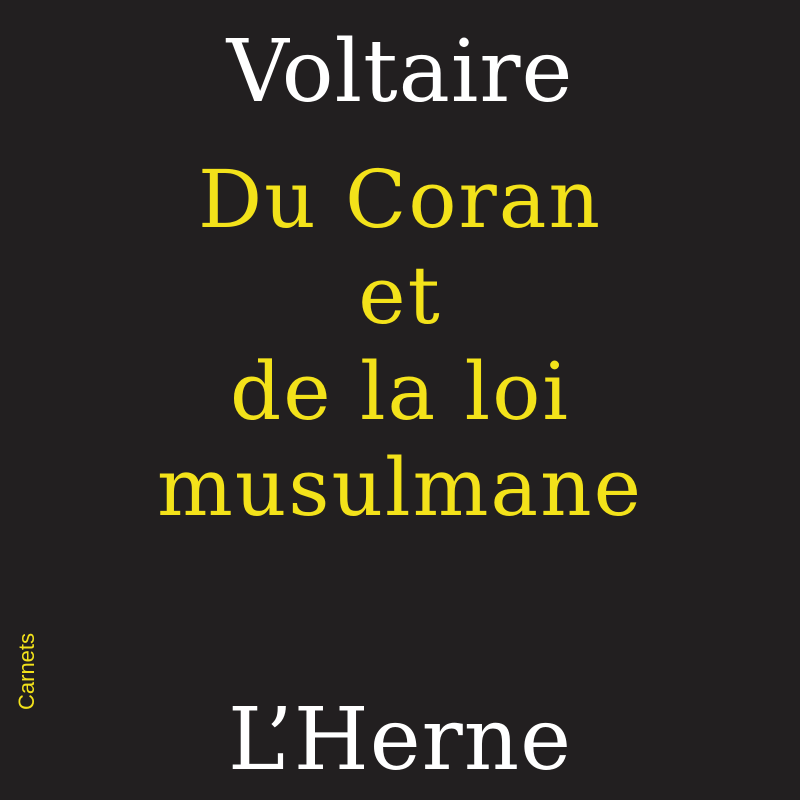 The image size is (800, 800). Describe the element at coordinates (400, 199) in the screenshot. I see `title-line: Du Coran` at that location.